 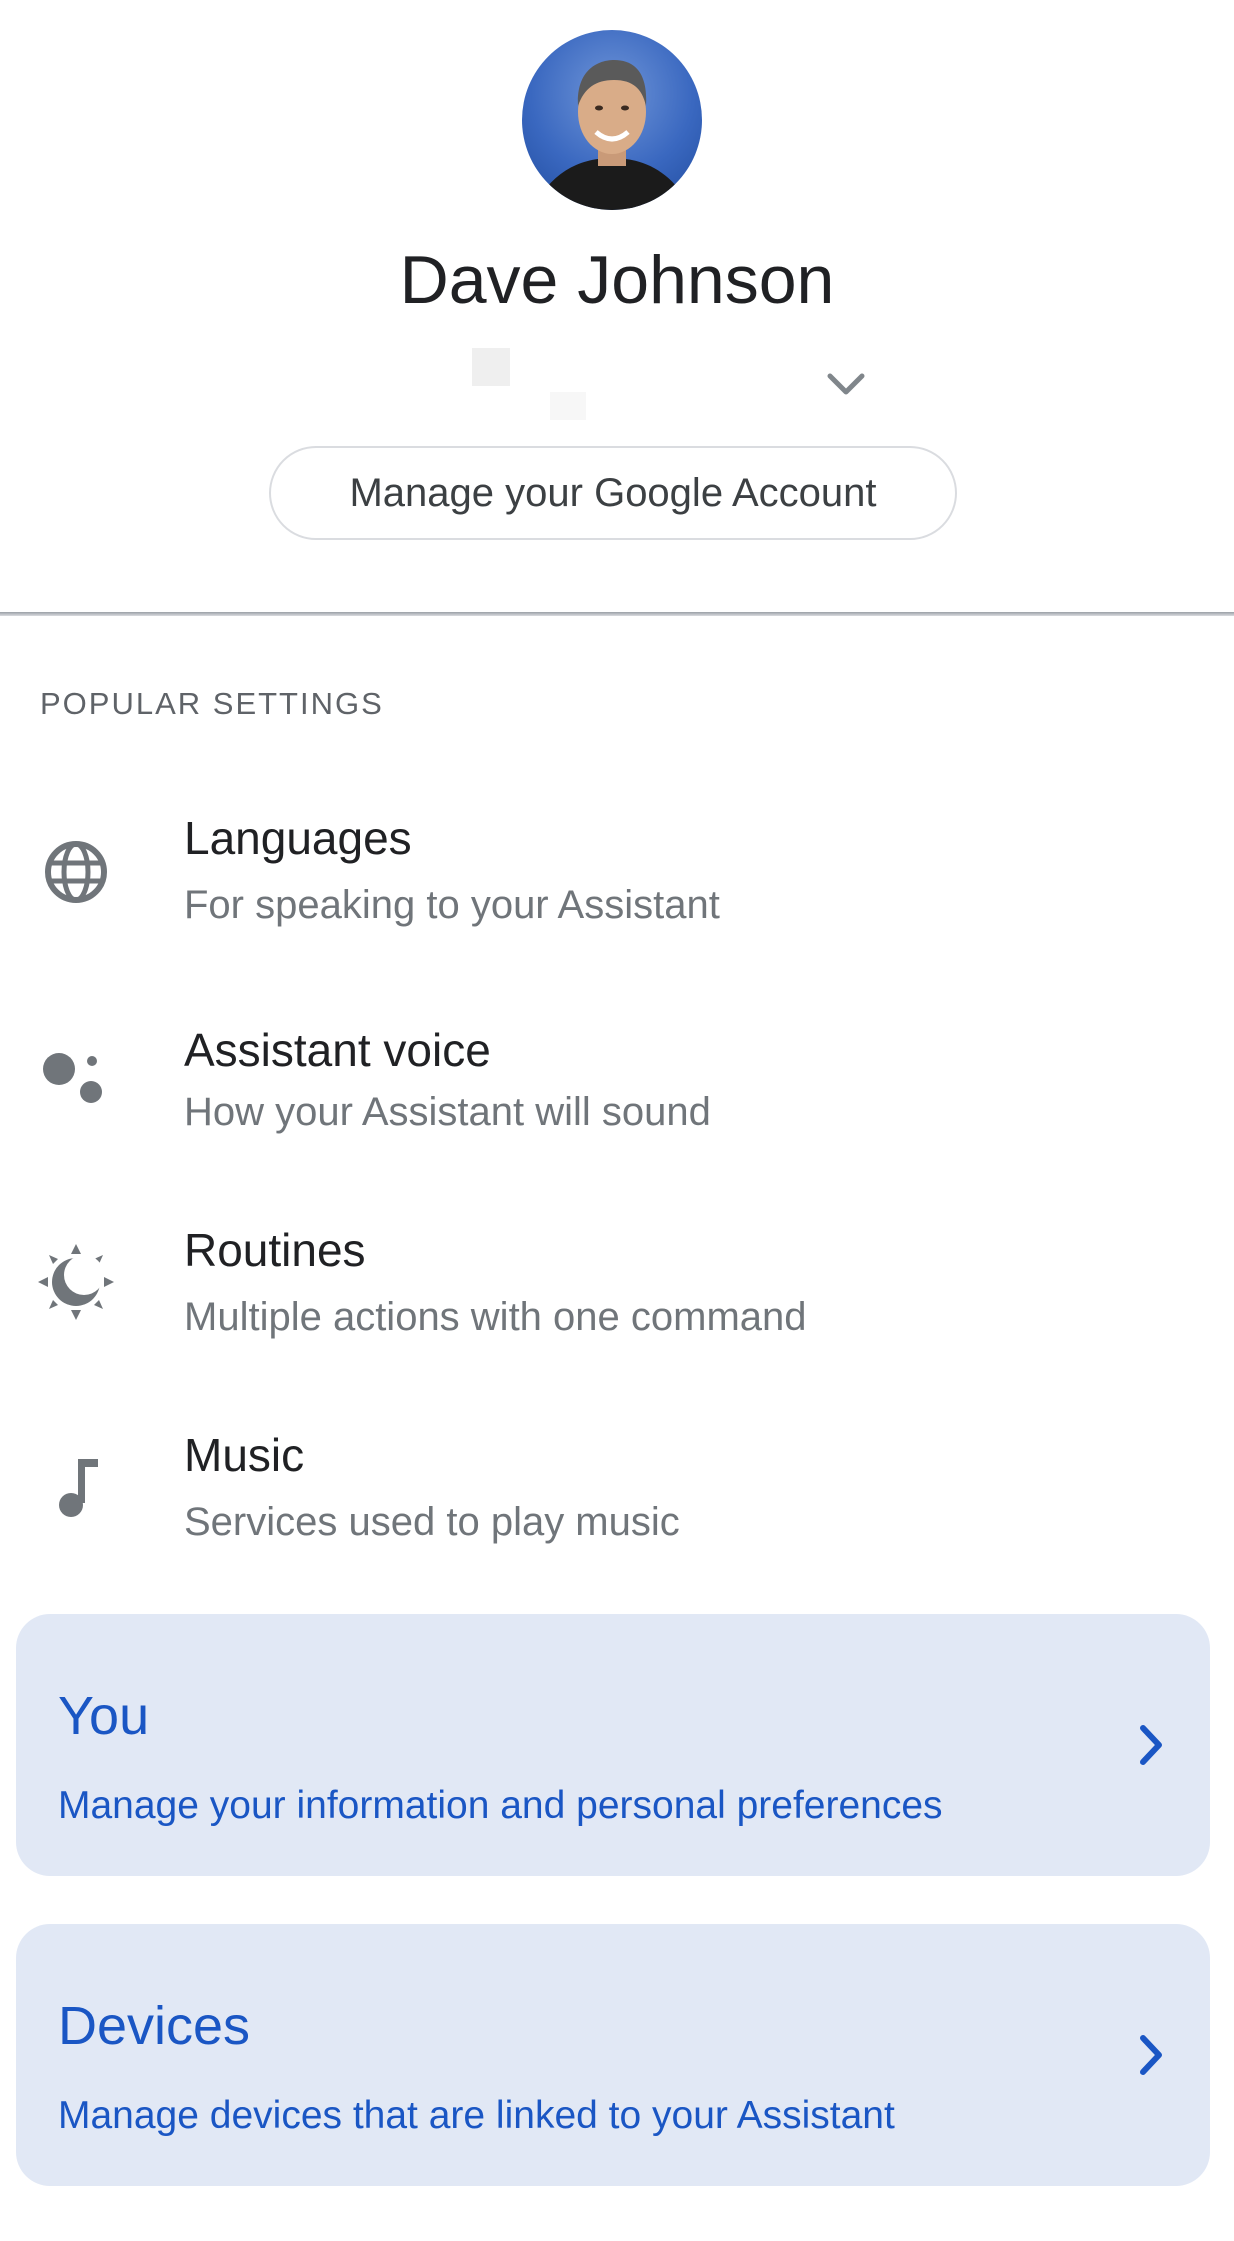 I want to click on redacted-email, so click(x=491, y=367).